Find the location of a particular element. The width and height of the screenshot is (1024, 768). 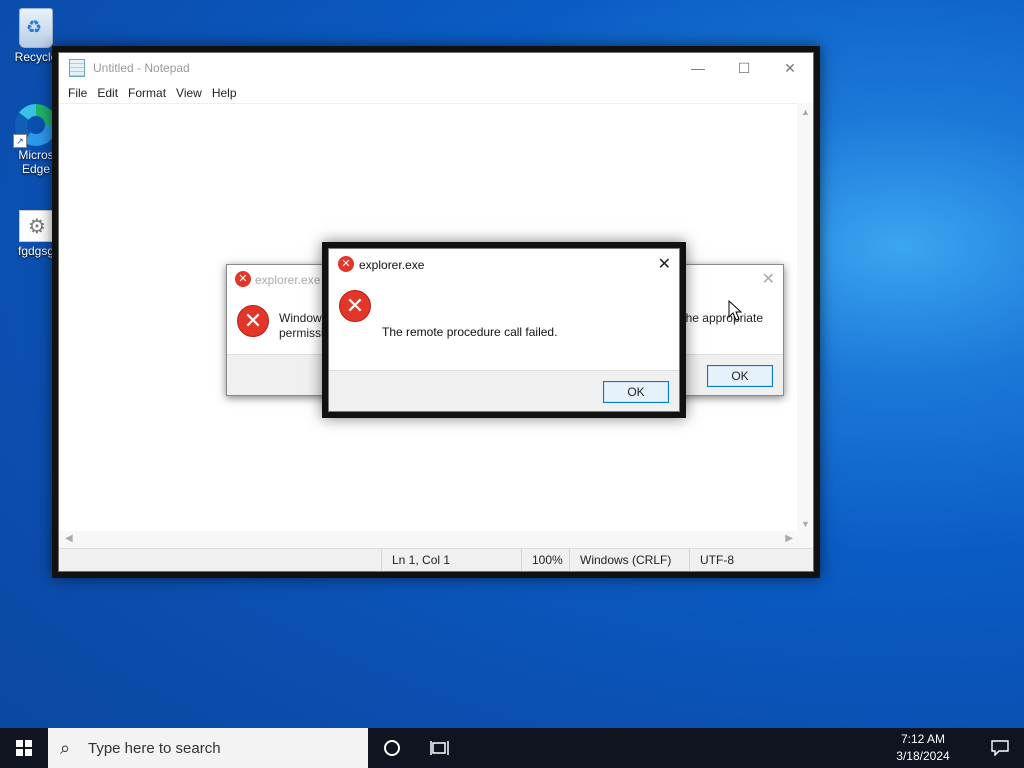

dialog-message: The remote procedure call failed. is located at coordinates (470, 332).